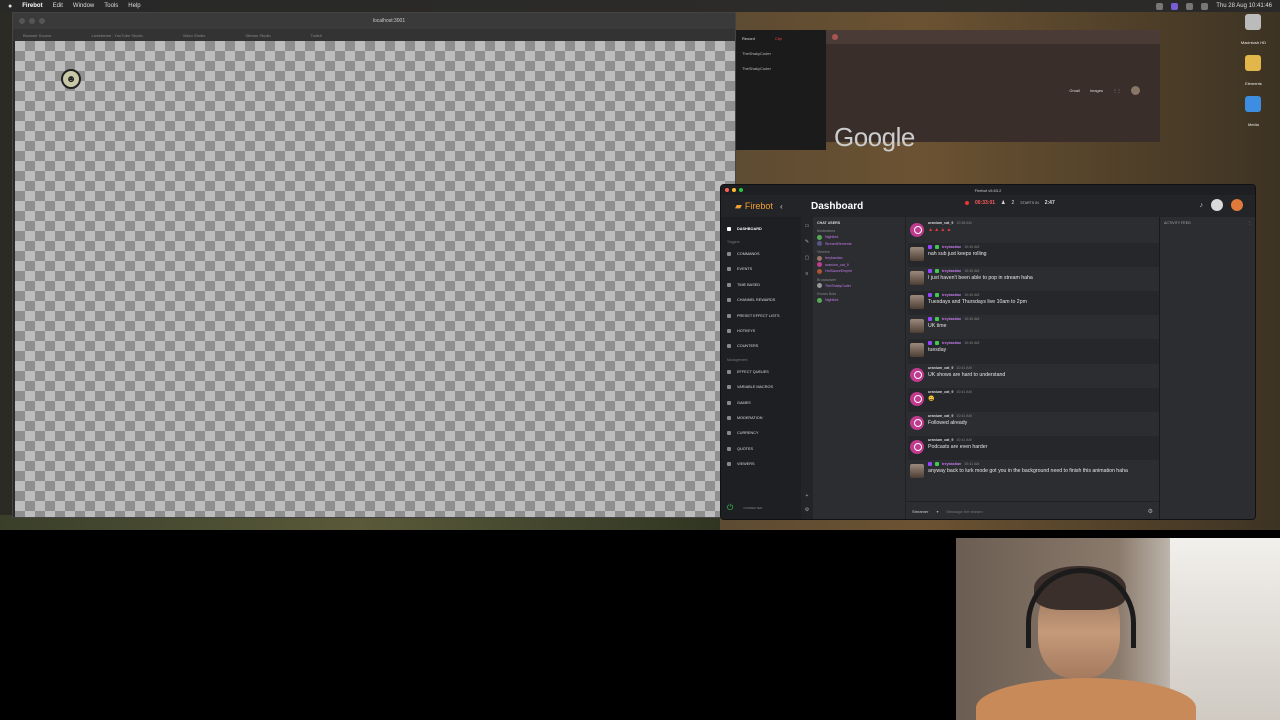 The image size is (1280, 720). What do you see at coordinates (859, 285) in the screenshot?
I see `user-row: TheShakyCoder` at bounding box center [859, 285].